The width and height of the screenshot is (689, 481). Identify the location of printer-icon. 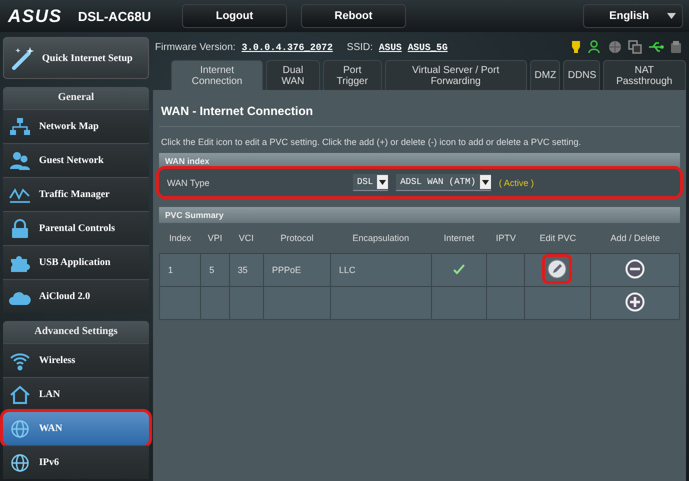
(676, 47).